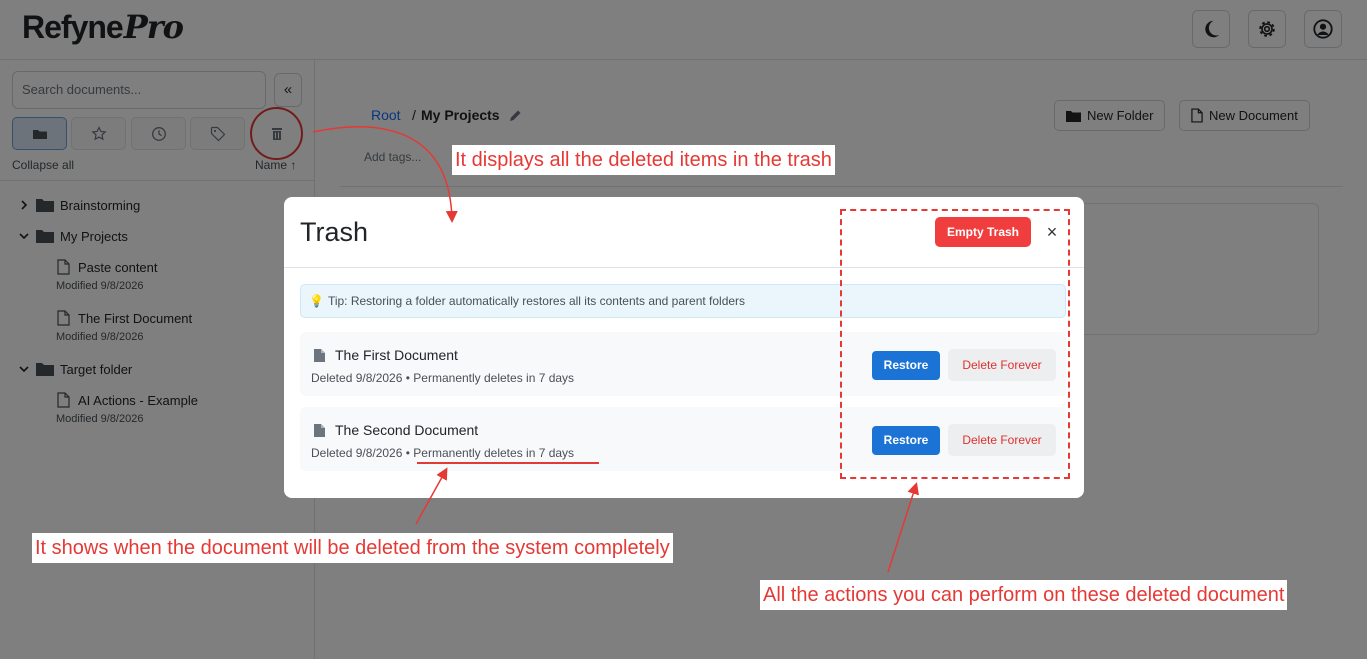 The image size is (1367, 659). I want to click on trash-item-title: The Second Document, so click(407, 430).